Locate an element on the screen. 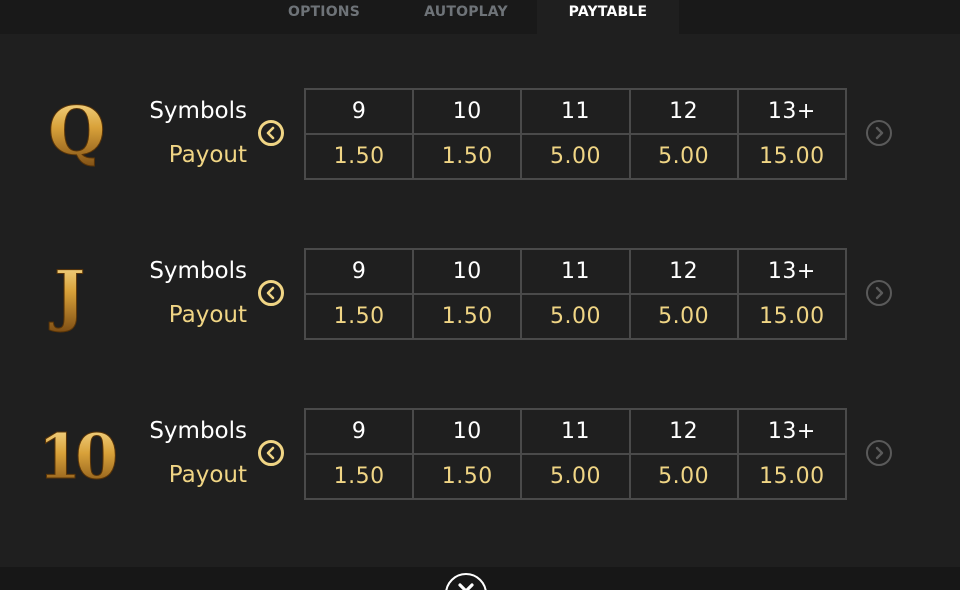 The image size is (960, 590). tab-autoplay: AUTOPLAY is located at coordinates (466, 17).